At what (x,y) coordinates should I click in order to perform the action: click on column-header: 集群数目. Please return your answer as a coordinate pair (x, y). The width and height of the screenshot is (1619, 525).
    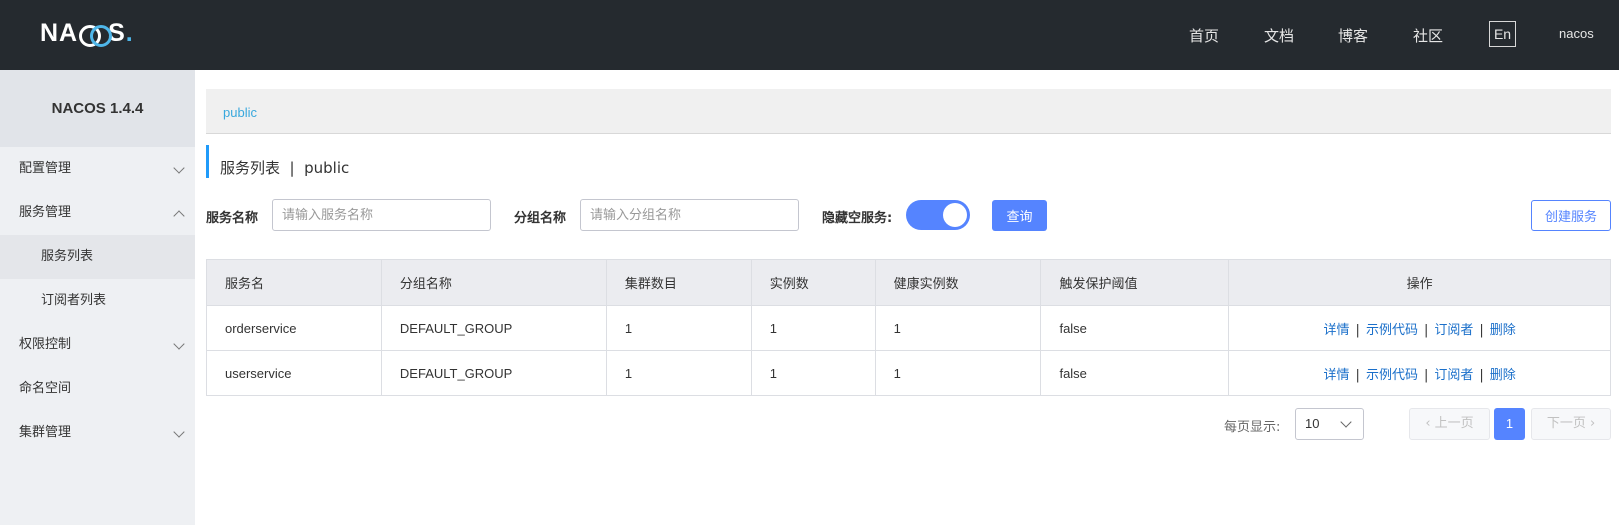
    Looking at the image, I should click on (678, 282).